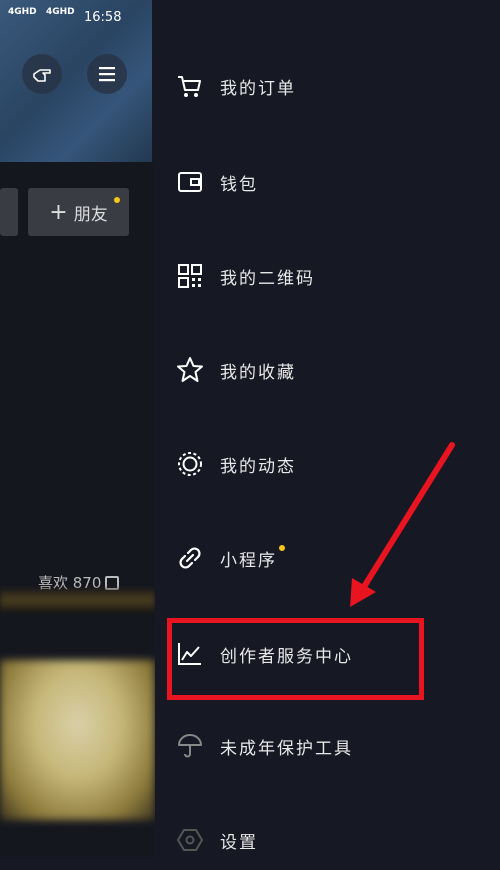  Describe the element at coordinates (190, 746) in the screenshot. I see `umbrella-icon` at that location.